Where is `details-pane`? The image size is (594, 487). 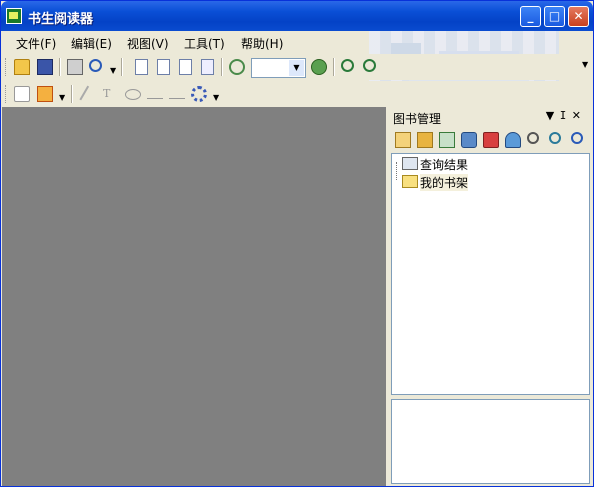
details-pane is located at coordinates (490, 441).